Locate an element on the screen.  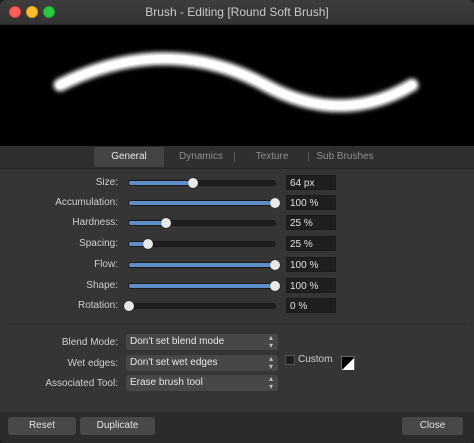
tab-bar: General Dynamics Texture Sub Brushes is located at coordinates (237, 157).